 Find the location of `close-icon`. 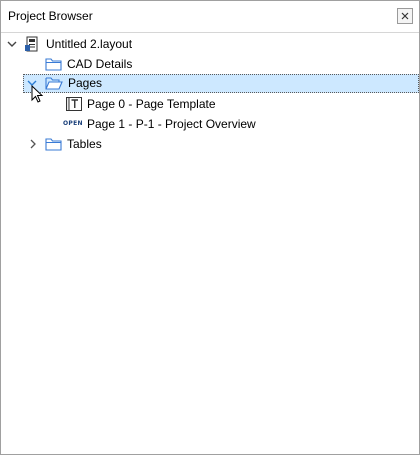

close-icon is located at coordinates (405, 16).